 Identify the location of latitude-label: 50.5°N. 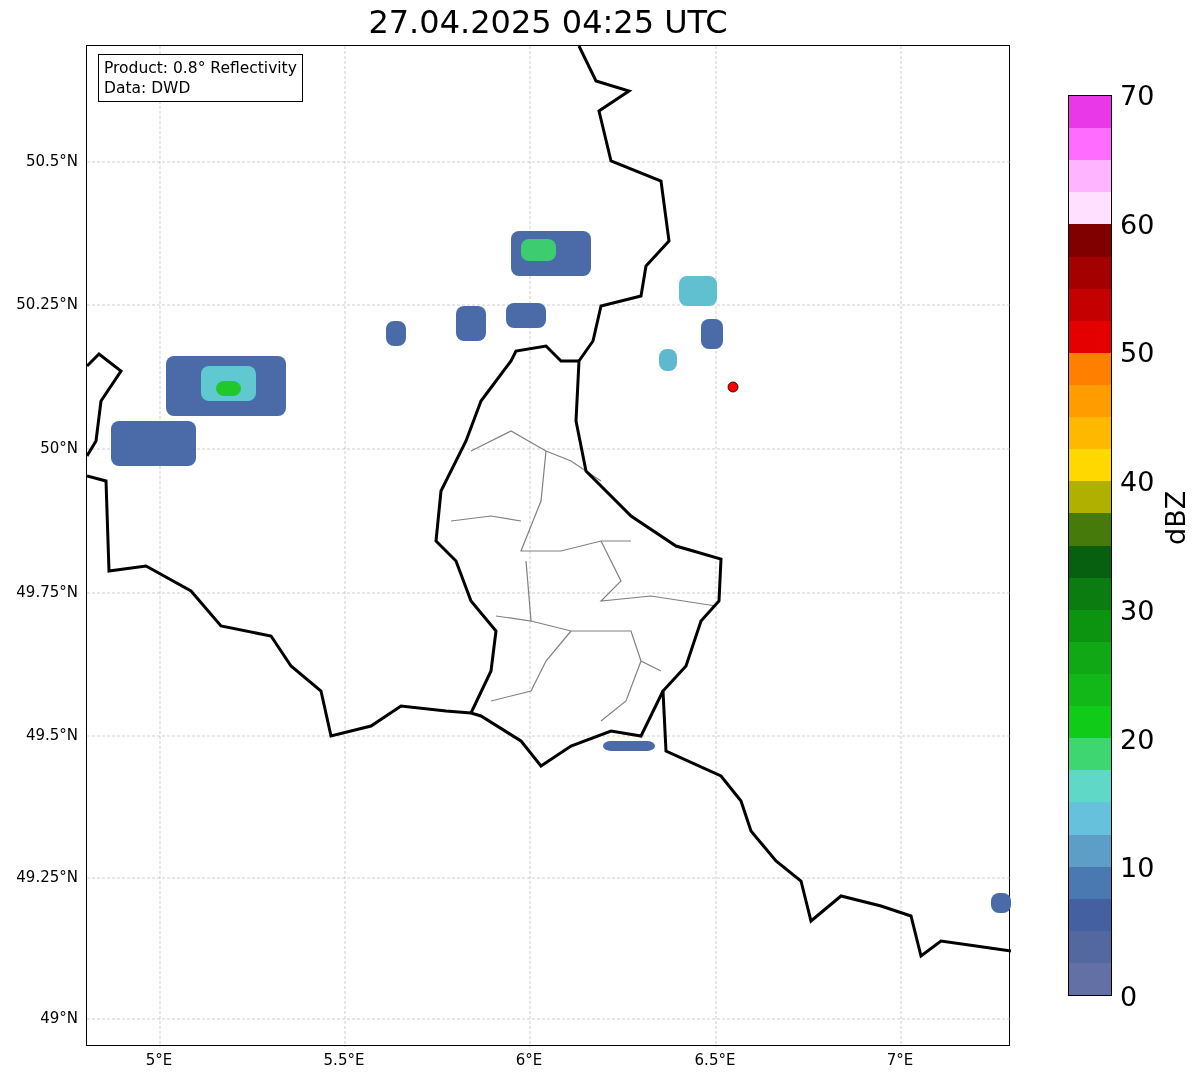
(51, 161).